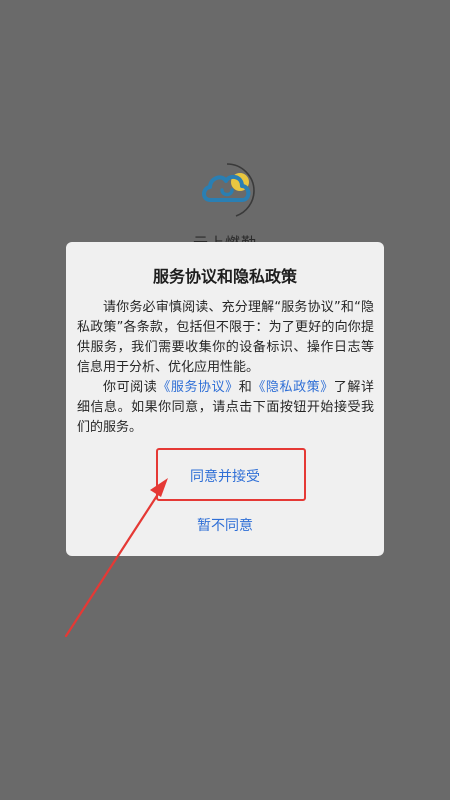  Describe the element at coordinates (245, 387) in the screenshot. I see `paragraph-2-and: 和` at that location.